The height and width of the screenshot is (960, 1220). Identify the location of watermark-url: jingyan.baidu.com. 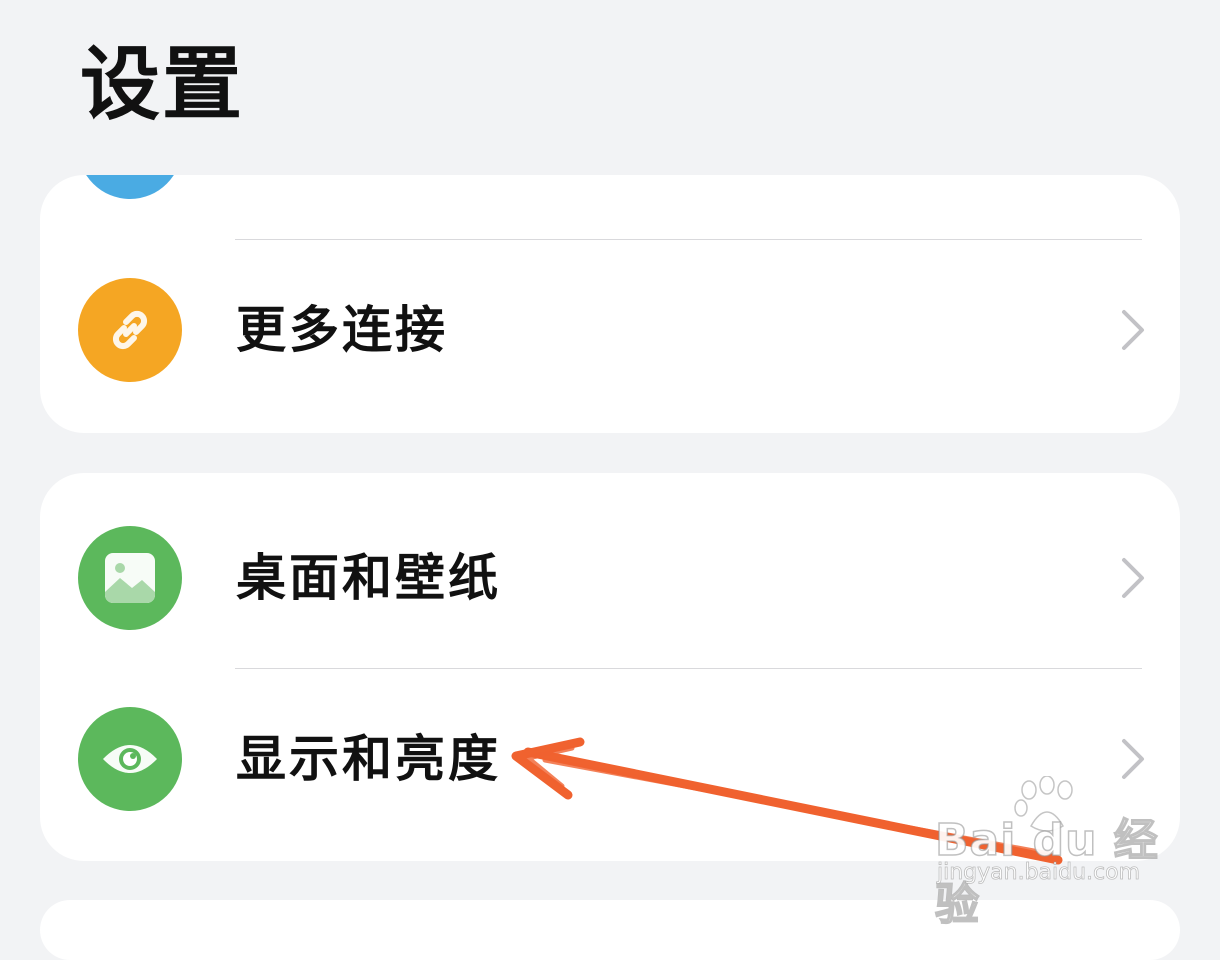
(1039, 873).